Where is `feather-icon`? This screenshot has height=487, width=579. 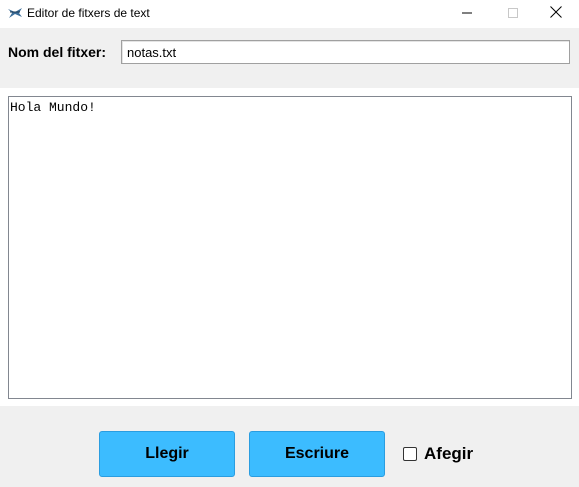 feather-icon is located at coordinates (15, 13).